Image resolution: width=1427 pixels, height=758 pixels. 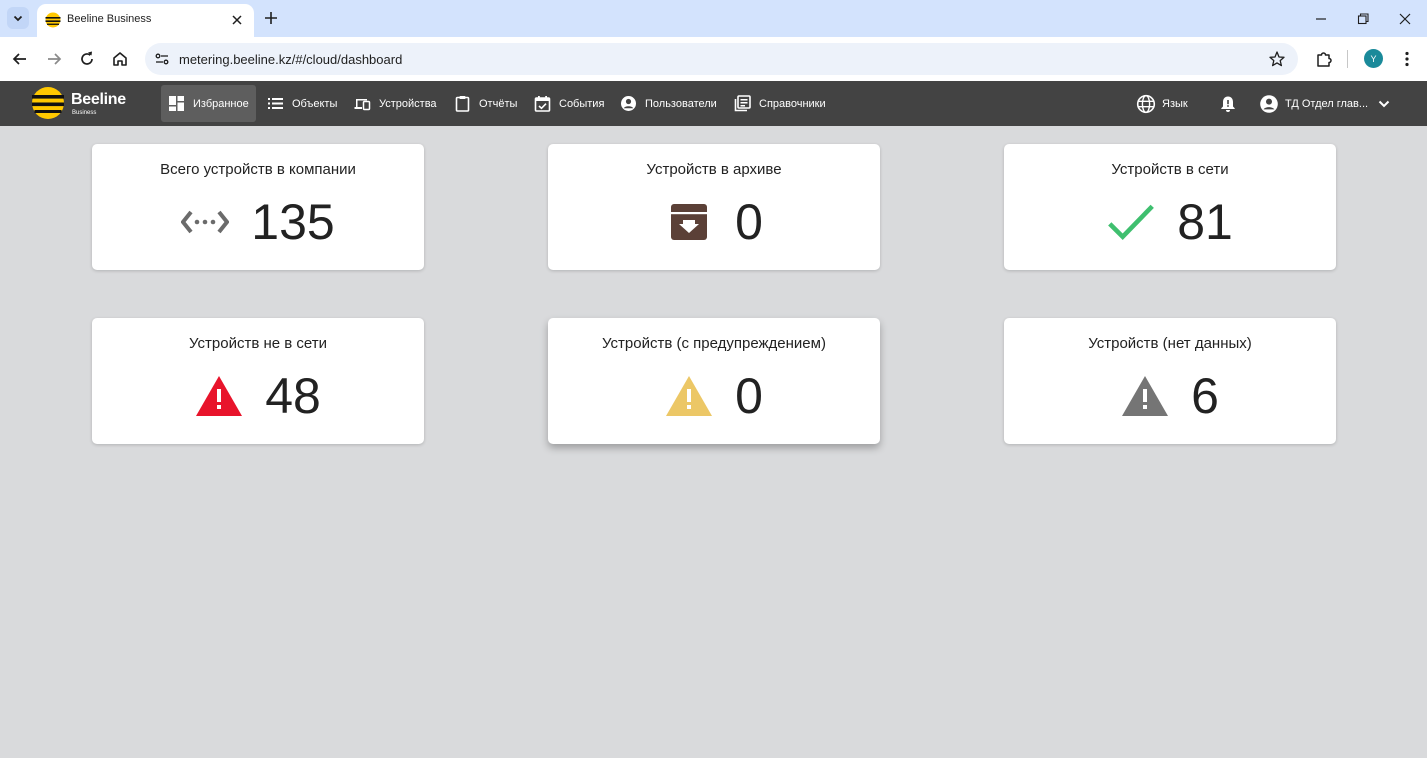 What do you see at coordinates (689, 222) in the screenshot?
I see `archive-icon` at bounding box center [689, 222].